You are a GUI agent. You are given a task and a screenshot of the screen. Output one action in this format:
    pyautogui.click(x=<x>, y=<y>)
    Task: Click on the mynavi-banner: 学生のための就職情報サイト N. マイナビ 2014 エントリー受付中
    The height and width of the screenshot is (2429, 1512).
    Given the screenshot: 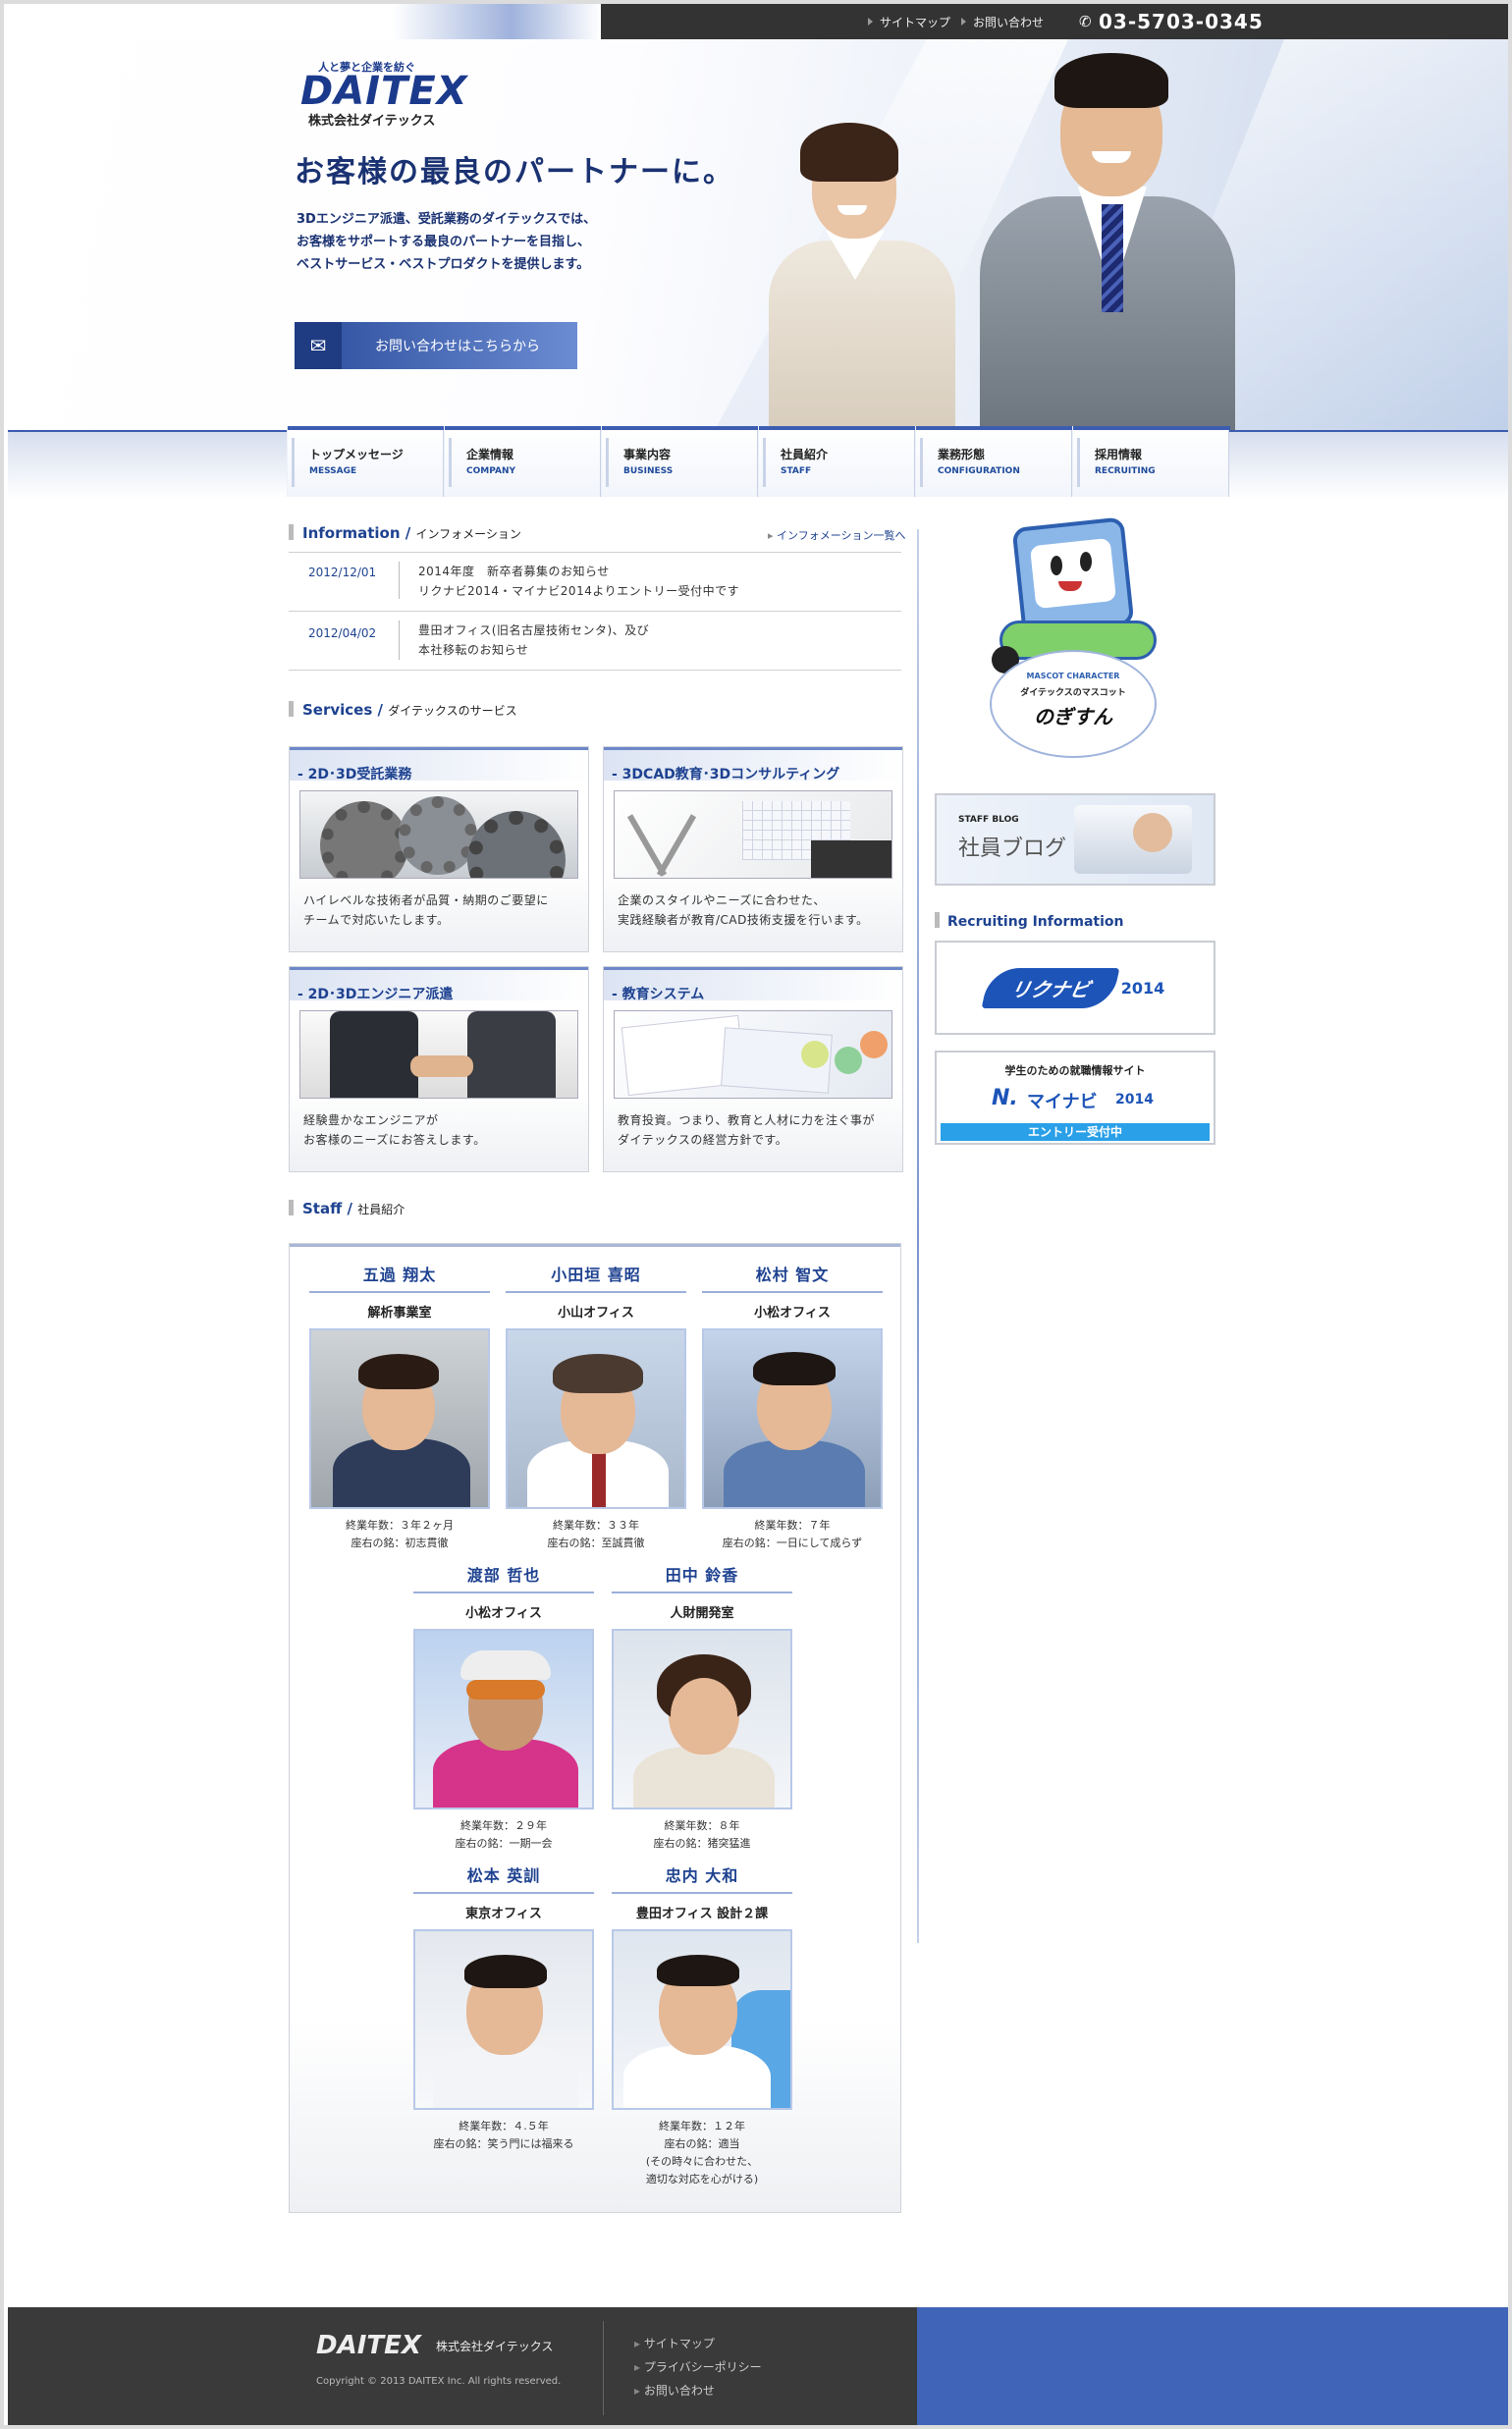 What is the action you would take?
    pyautogui.click(x=1075, y=1098)
    